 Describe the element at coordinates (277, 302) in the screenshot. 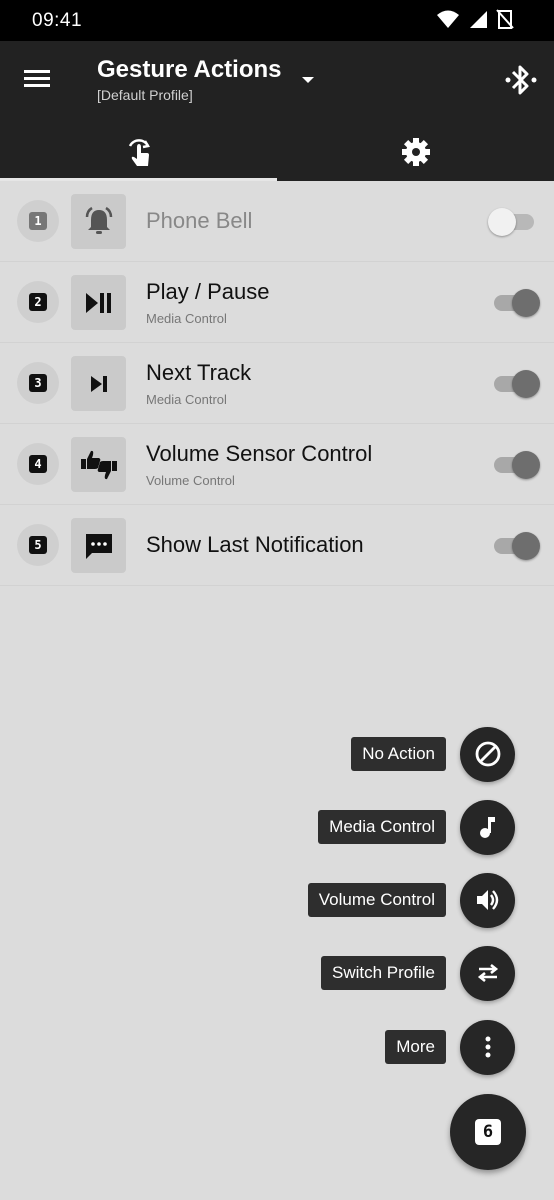

I see `list-item: 2 Play / Pause Media Control` at that location.